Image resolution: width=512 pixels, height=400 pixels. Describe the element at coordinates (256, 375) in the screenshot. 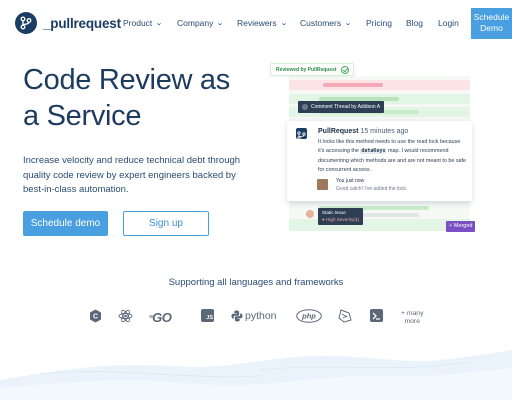

I see `wave-background` at that location.